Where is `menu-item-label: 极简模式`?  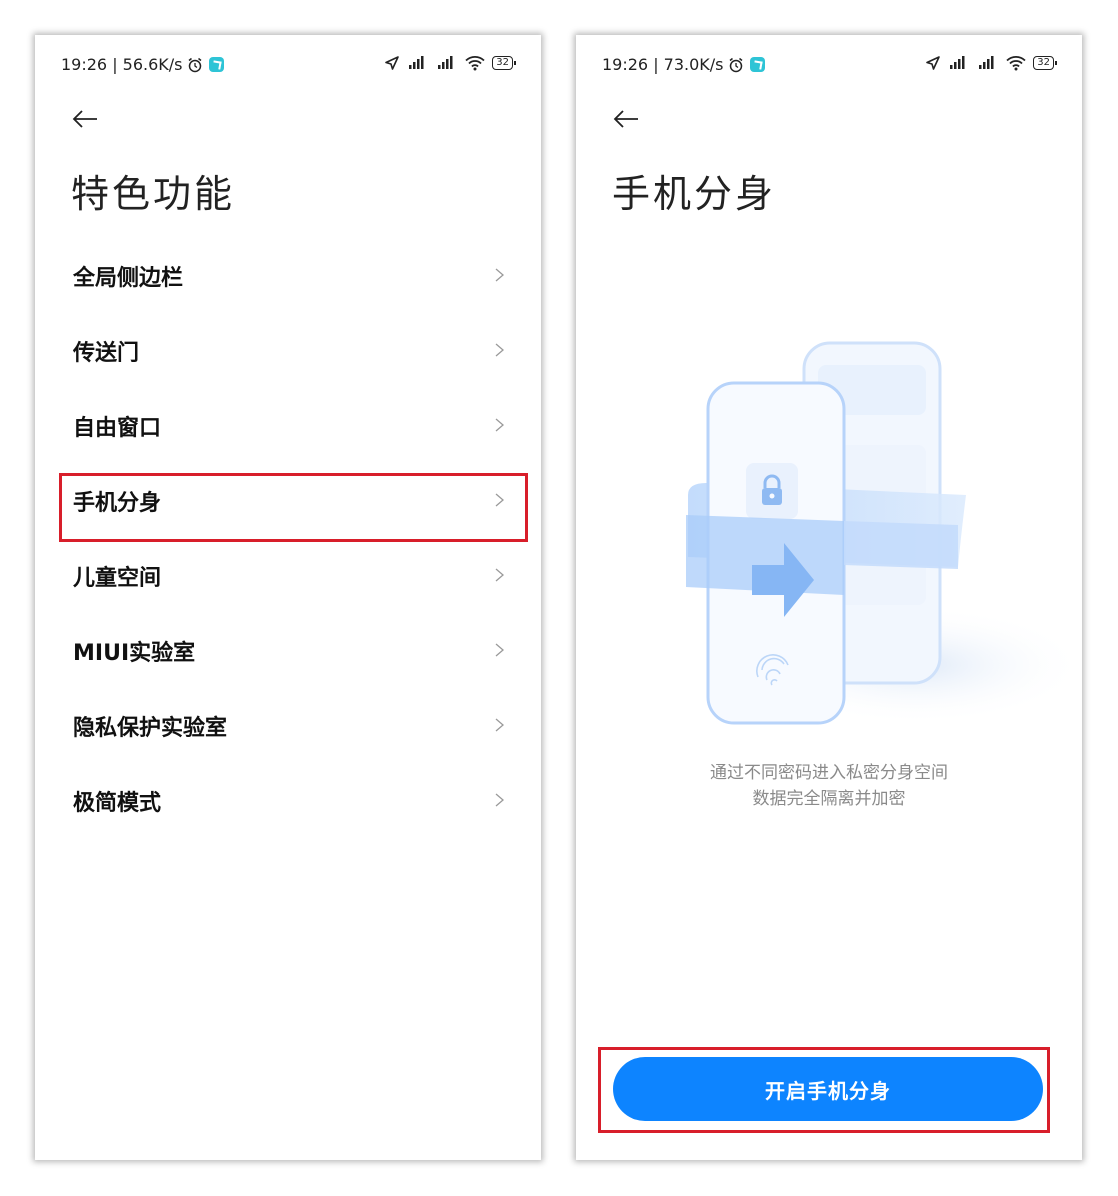 menu-item-label: 极简模式 is located at coordinates (117, 803).